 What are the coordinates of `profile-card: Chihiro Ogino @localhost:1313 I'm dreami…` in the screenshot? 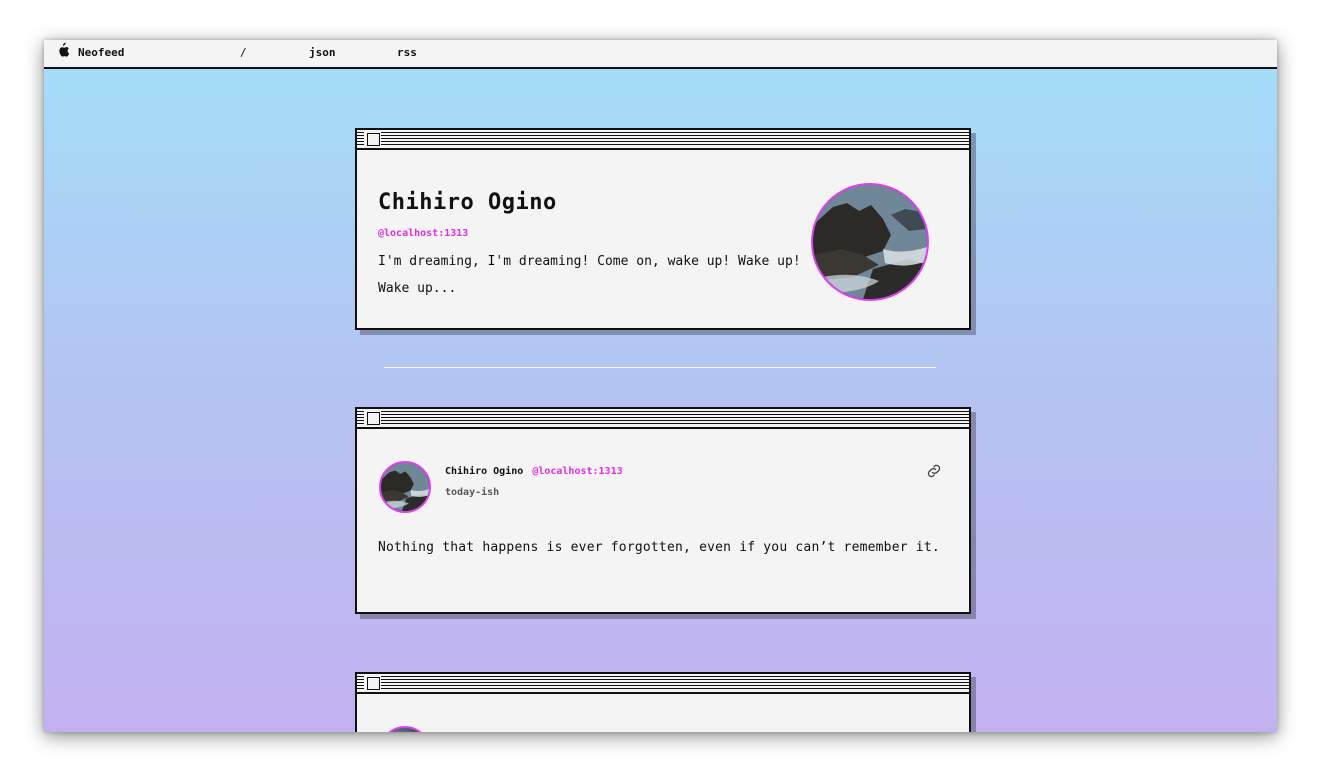 It's located at (663, 229).